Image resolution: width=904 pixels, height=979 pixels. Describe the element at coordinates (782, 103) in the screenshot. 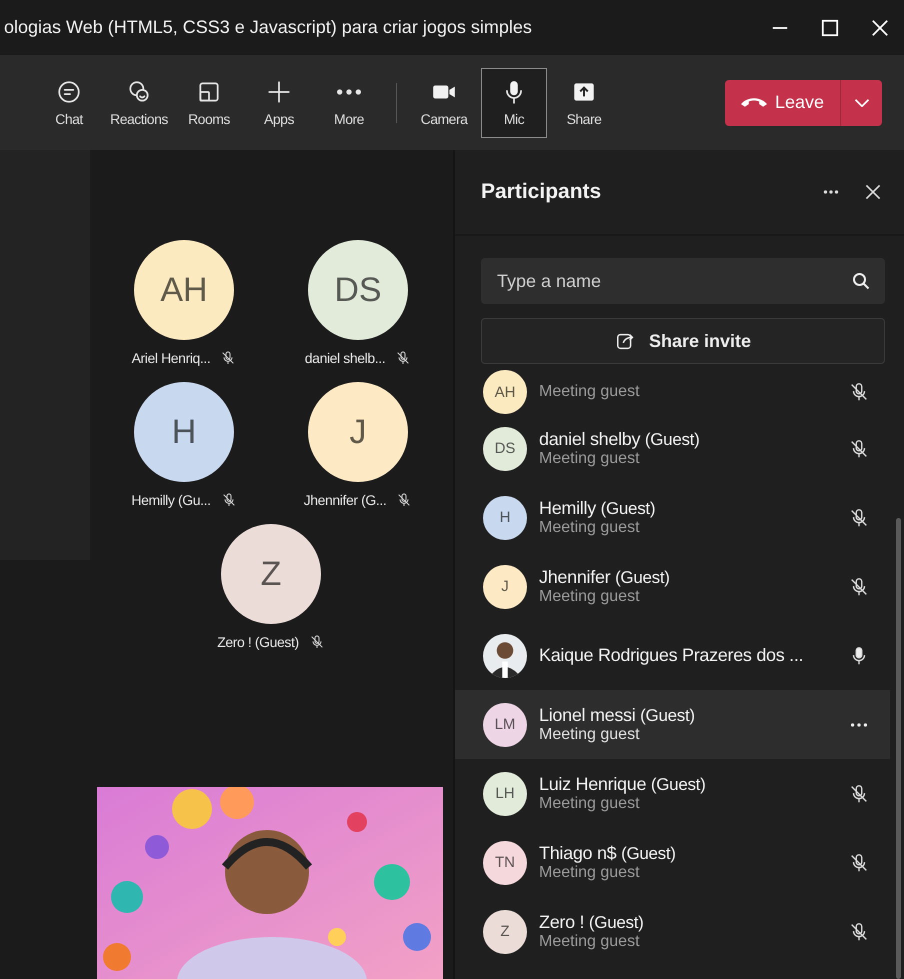

I see `leave-button: Leave` at that location.